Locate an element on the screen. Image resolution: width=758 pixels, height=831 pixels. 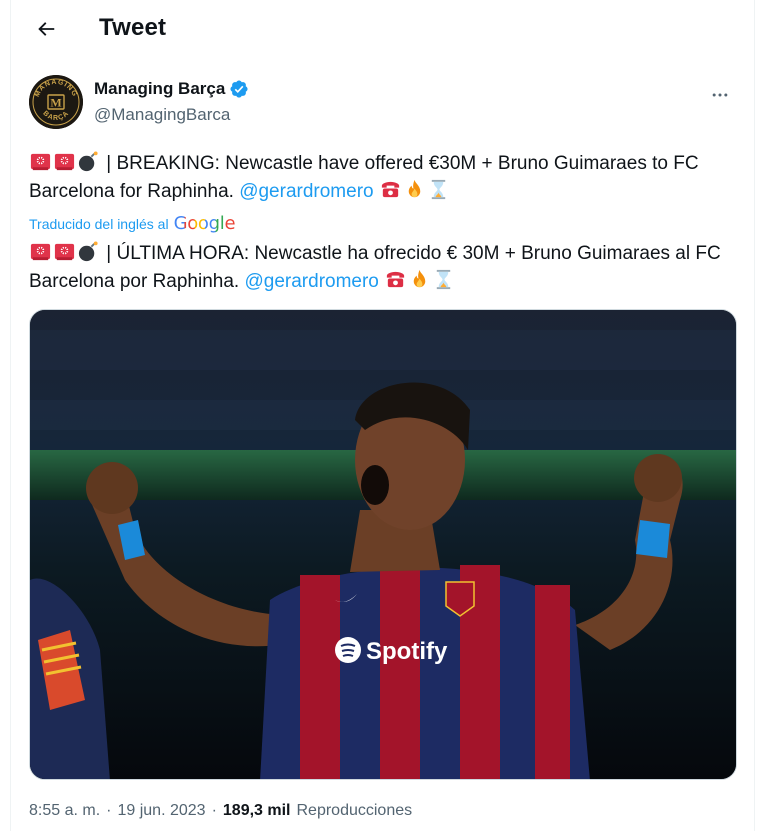
back-button is located at coordinates (46, 29).